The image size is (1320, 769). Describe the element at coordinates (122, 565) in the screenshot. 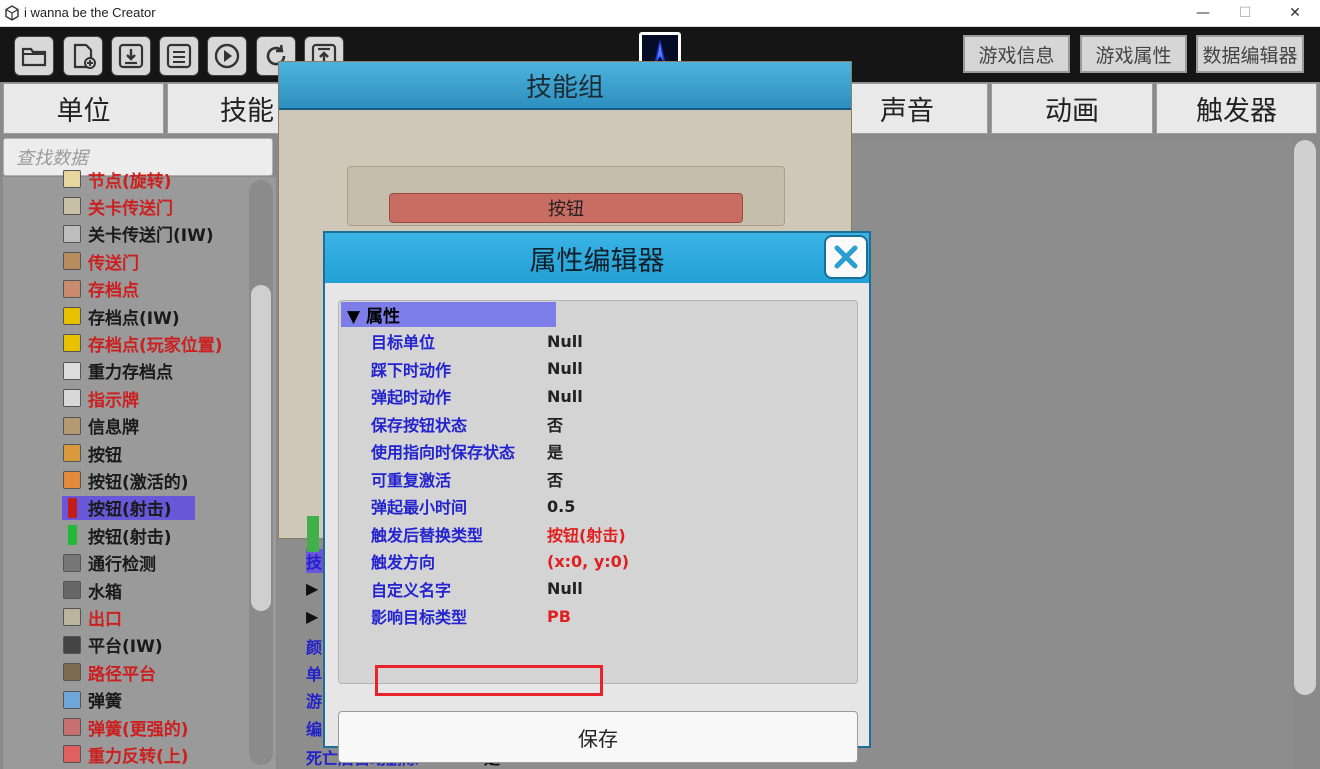

I see `sidebar-item-label: 通行检测` at that location.